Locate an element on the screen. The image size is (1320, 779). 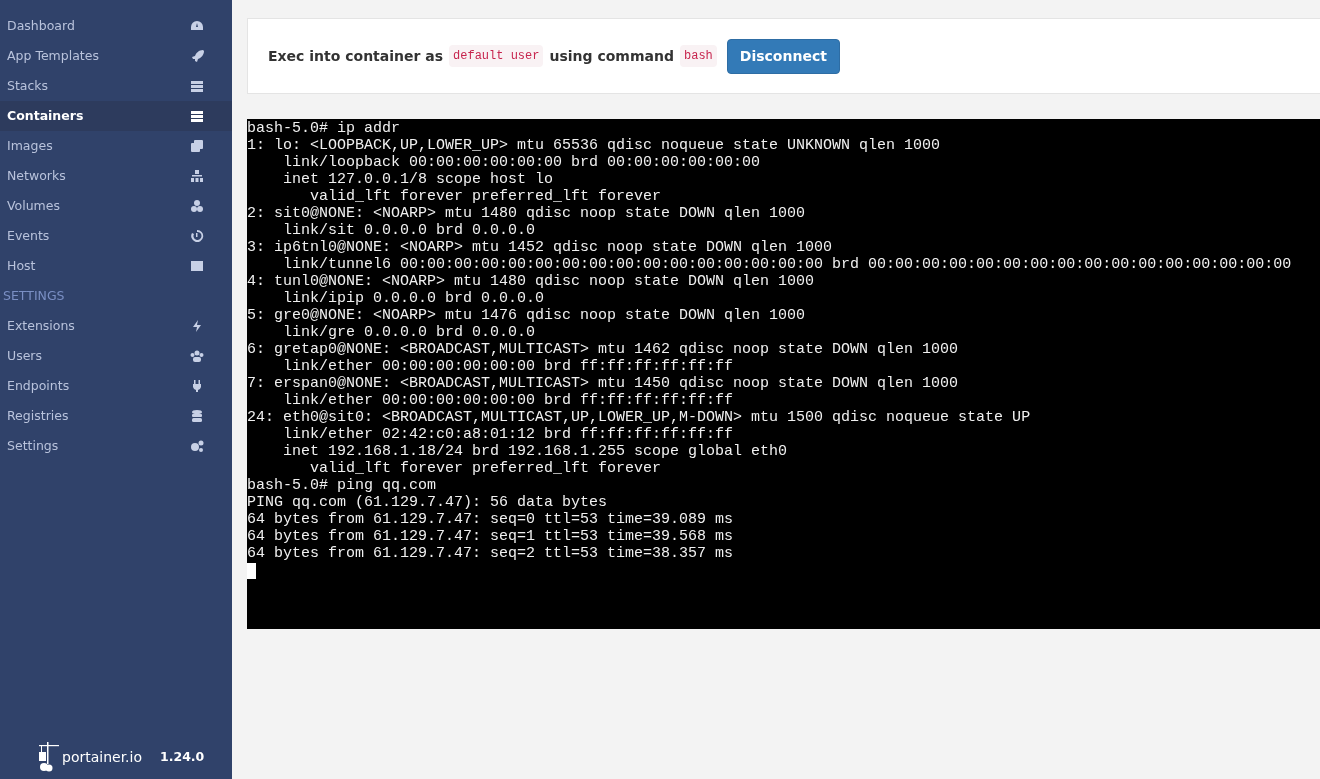
terminal-line: link/ipip 0.0.0.0 brd 0.0.0.0 is located at coordinates (413, 298).